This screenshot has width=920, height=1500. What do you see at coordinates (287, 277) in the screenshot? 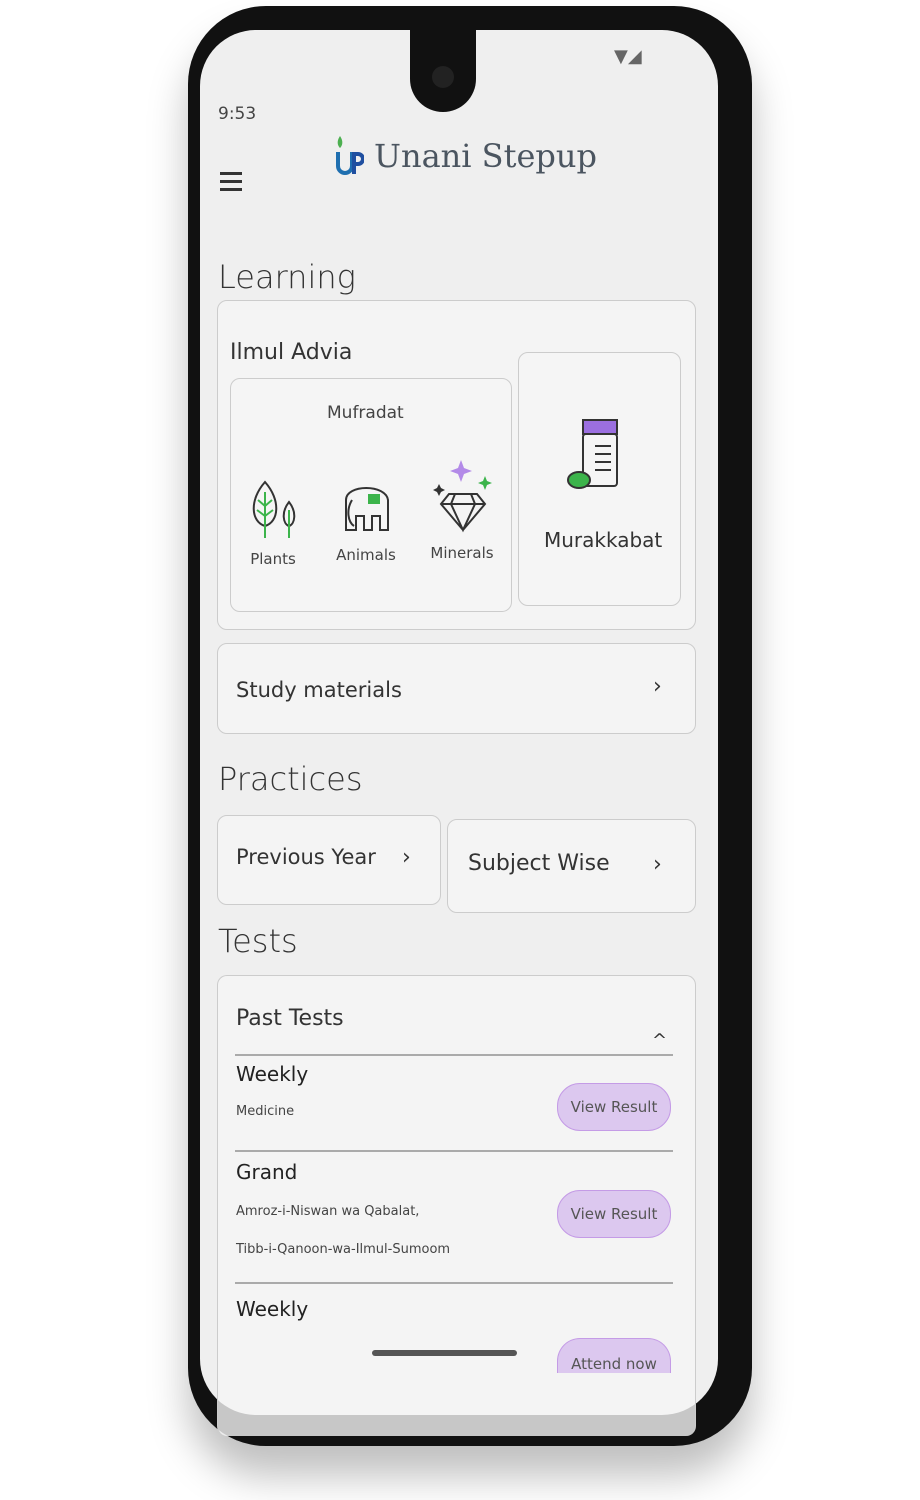
I see `learning-heading: Learning` at bounding box center [287, 277].